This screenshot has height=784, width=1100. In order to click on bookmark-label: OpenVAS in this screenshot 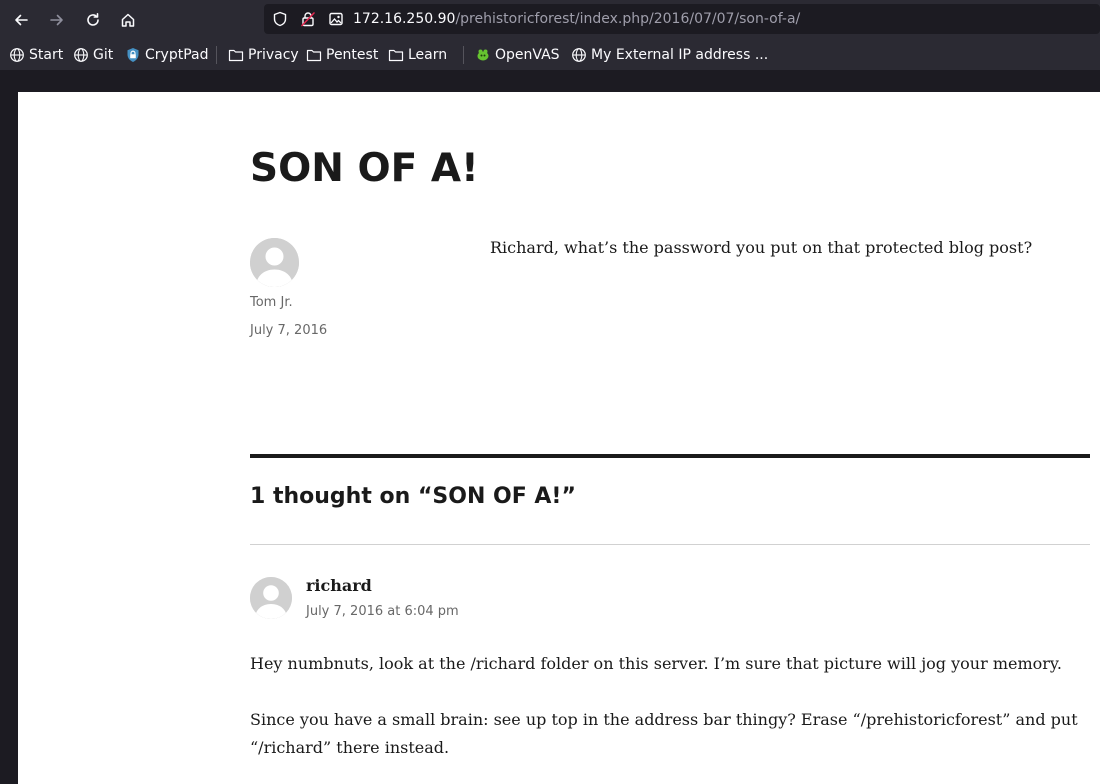, I will do `click(527, 55)`.